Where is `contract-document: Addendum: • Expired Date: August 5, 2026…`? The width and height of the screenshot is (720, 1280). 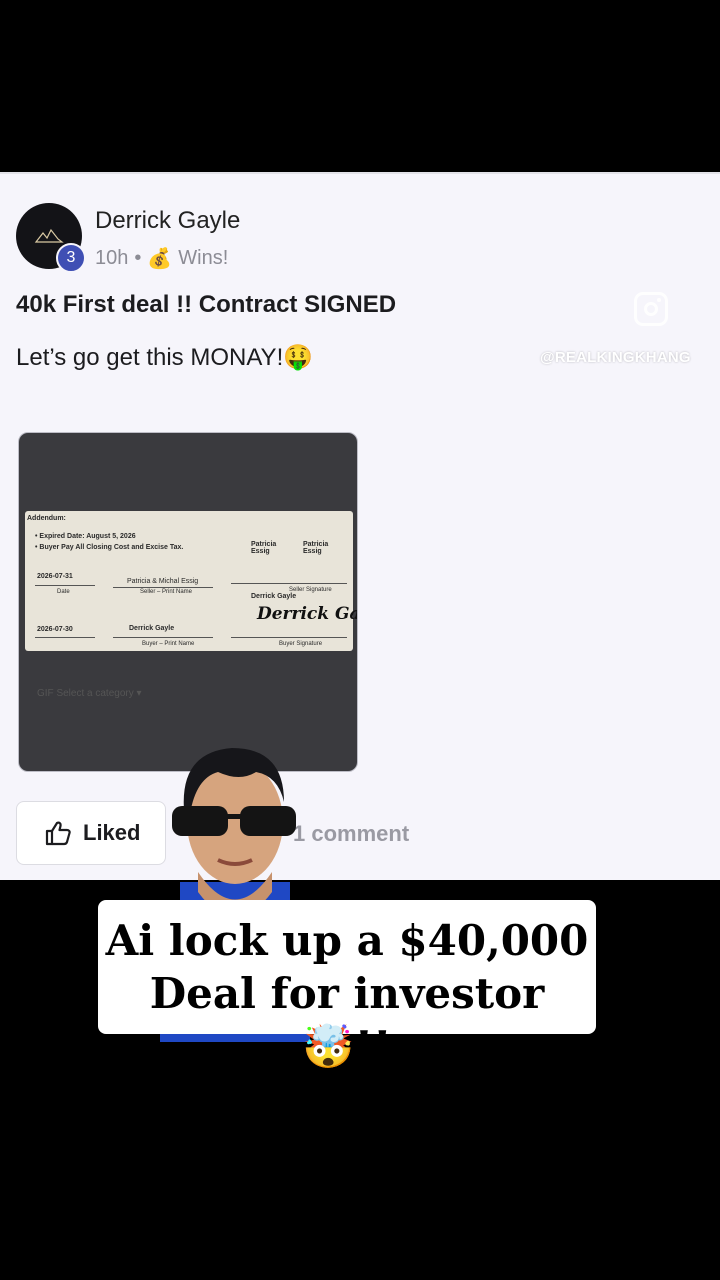 contract-document: Addendum: • Expired Date: August 5, 2026… is located at coordinates (191, 581).